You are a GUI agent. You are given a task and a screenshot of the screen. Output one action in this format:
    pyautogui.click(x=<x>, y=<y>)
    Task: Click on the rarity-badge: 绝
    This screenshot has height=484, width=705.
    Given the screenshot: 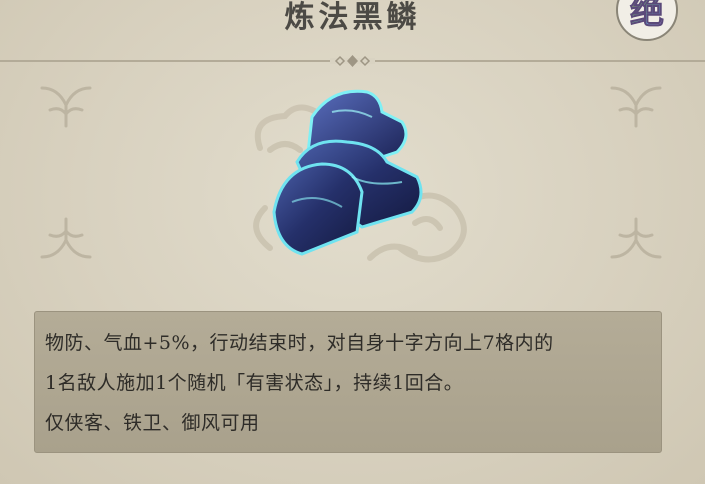 What is the action you would take?
    pyautogui.click(x=647, y=21)
    